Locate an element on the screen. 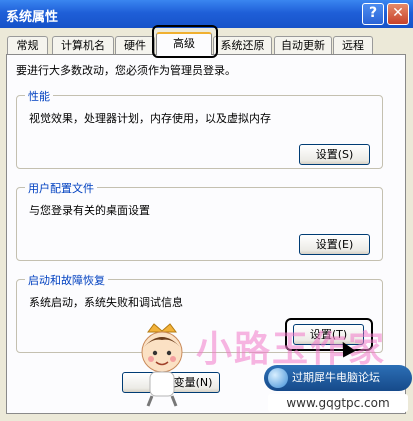 This screenshot has height=421, width=413. forum-watermark-text: 过期犀牛电脑论坛 is located at coordinates (336, 377).